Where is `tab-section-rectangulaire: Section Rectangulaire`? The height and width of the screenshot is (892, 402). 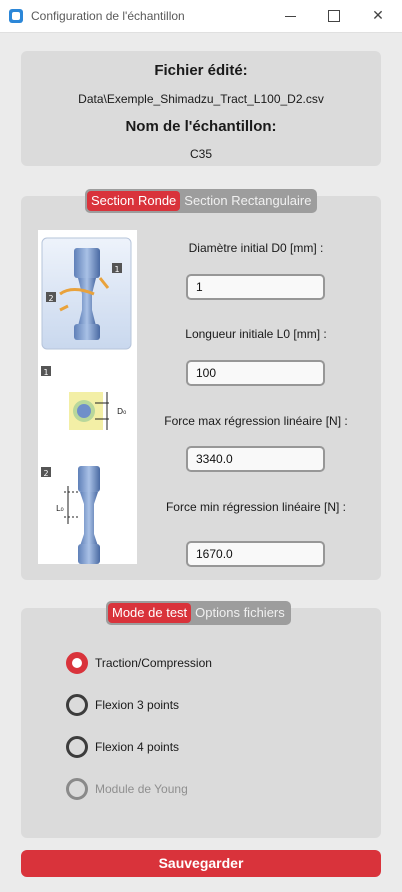 tab-section-rectangulaire: Section Rectangulaire is located at coordinates (247, 201).